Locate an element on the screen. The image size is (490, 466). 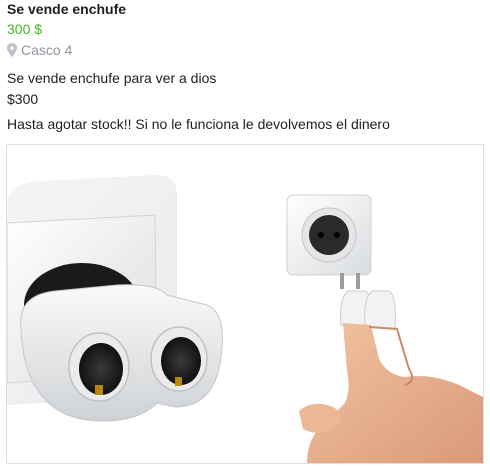
map-pin-icon is located at coordinates (12, 50).